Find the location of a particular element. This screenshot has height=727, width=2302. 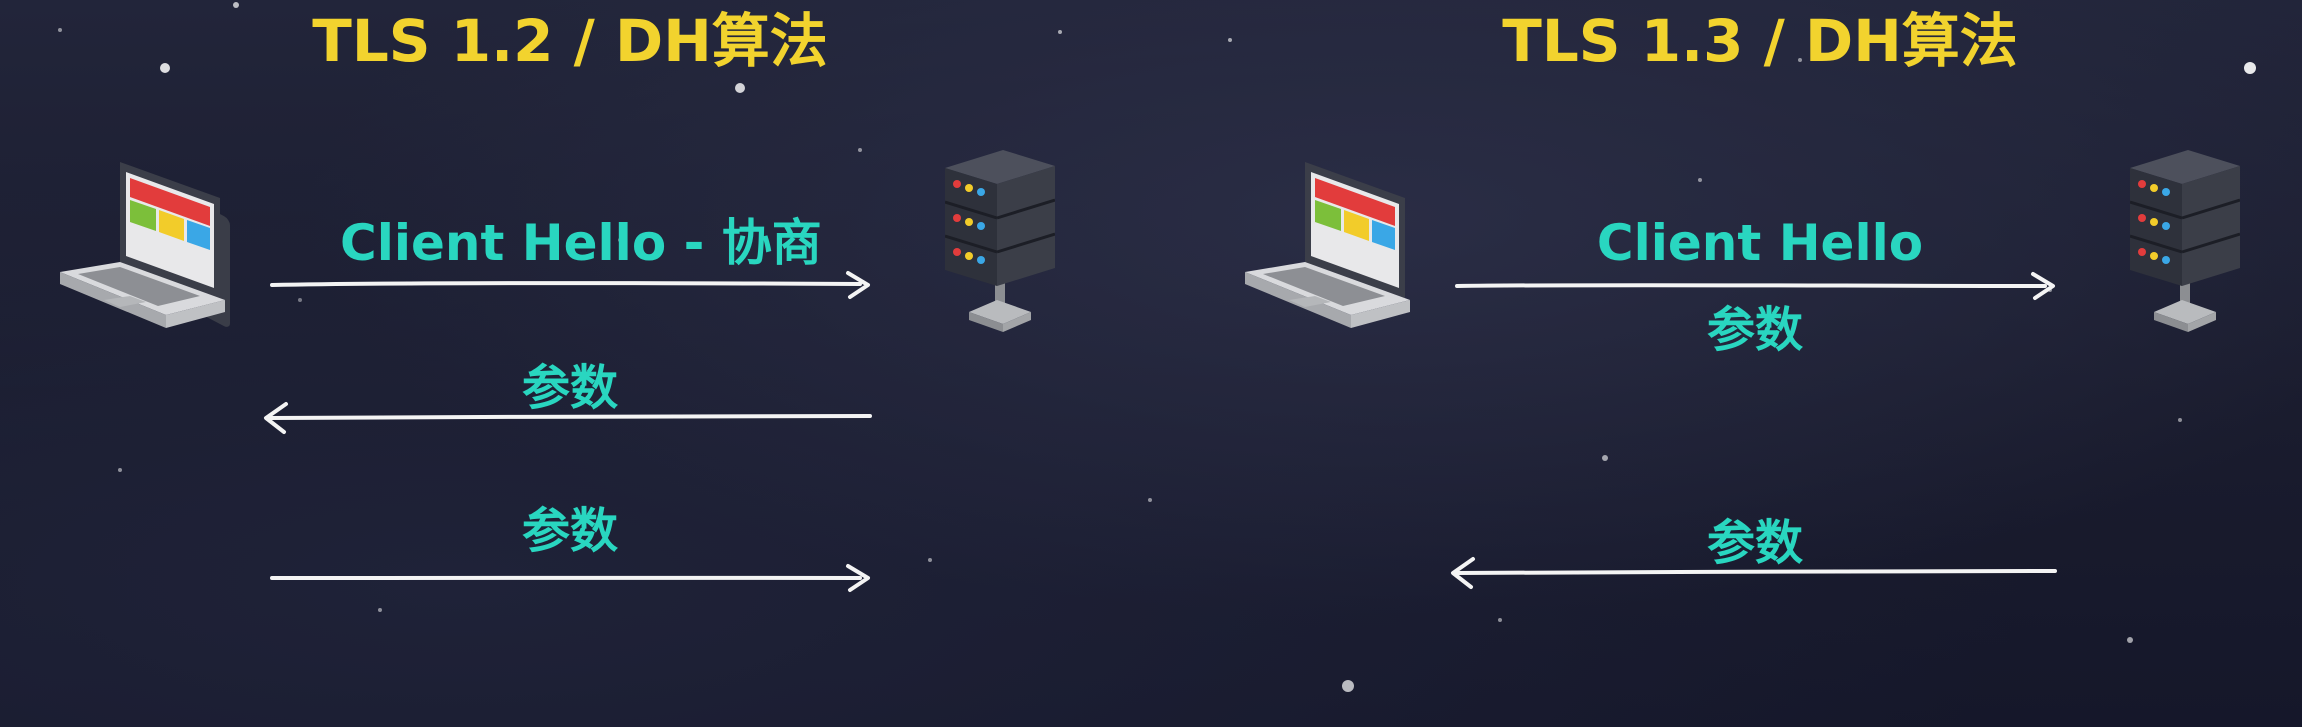

label-params-client-to-server: 参数 is located at coordinates (569, 531).